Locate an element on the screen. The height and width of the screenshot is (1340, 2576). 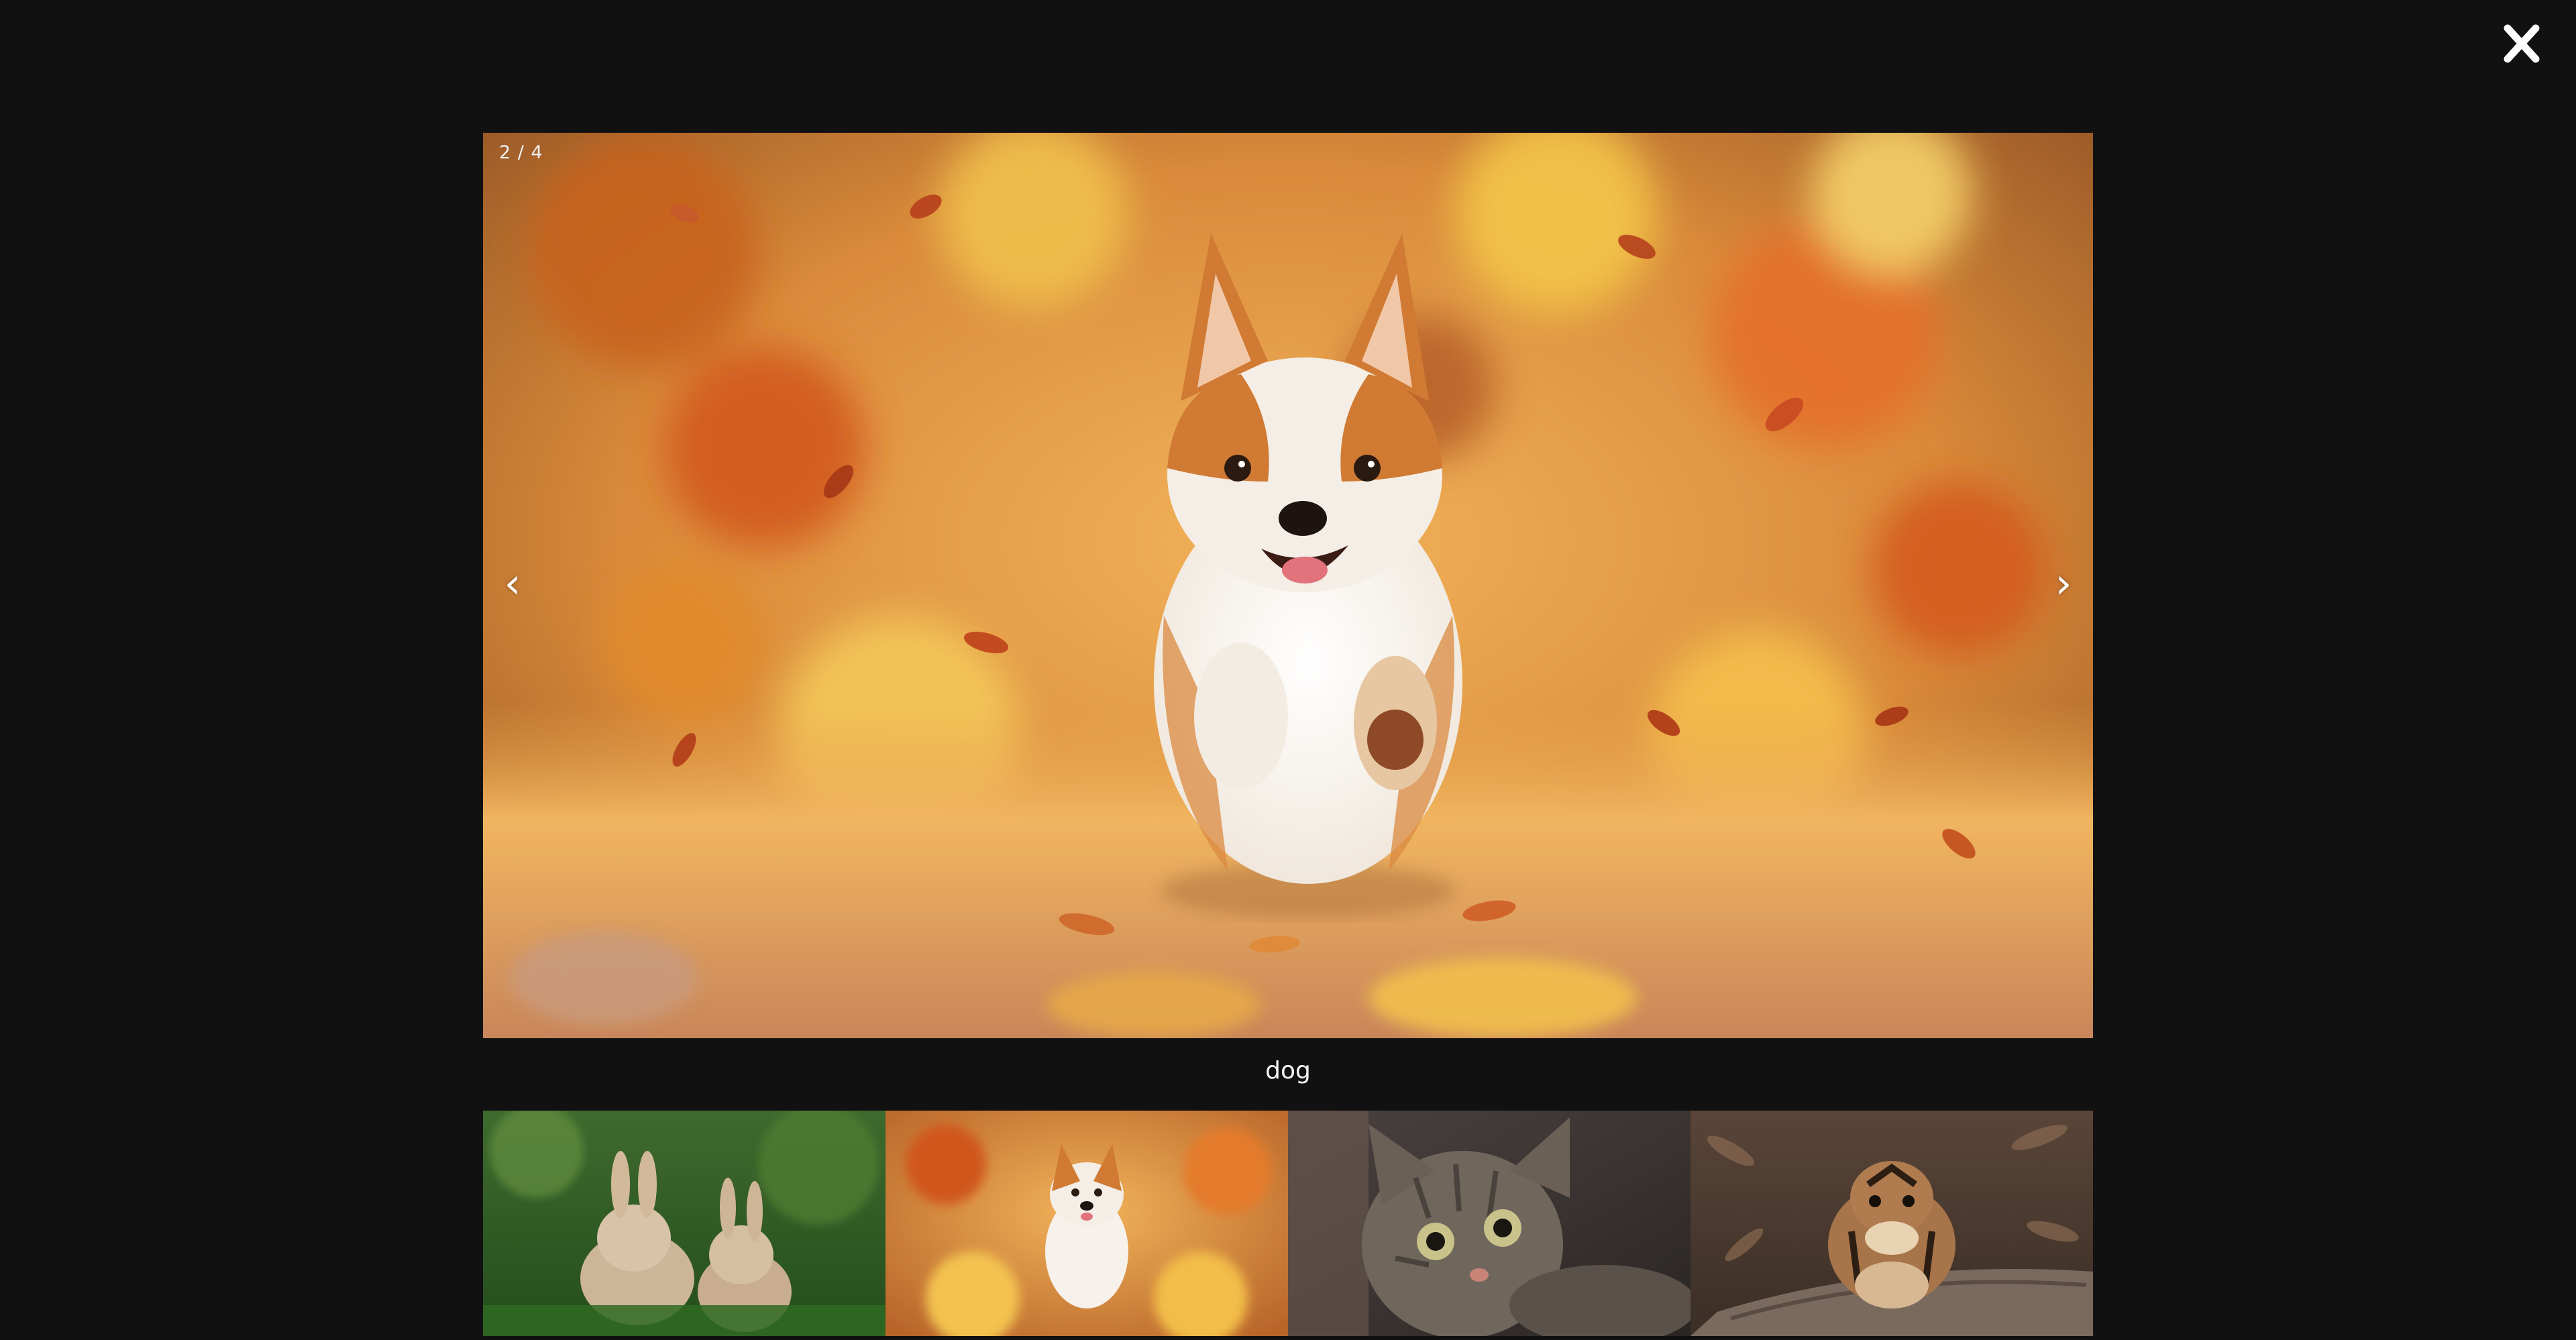
close-button is located at coordinates (2521, 43).